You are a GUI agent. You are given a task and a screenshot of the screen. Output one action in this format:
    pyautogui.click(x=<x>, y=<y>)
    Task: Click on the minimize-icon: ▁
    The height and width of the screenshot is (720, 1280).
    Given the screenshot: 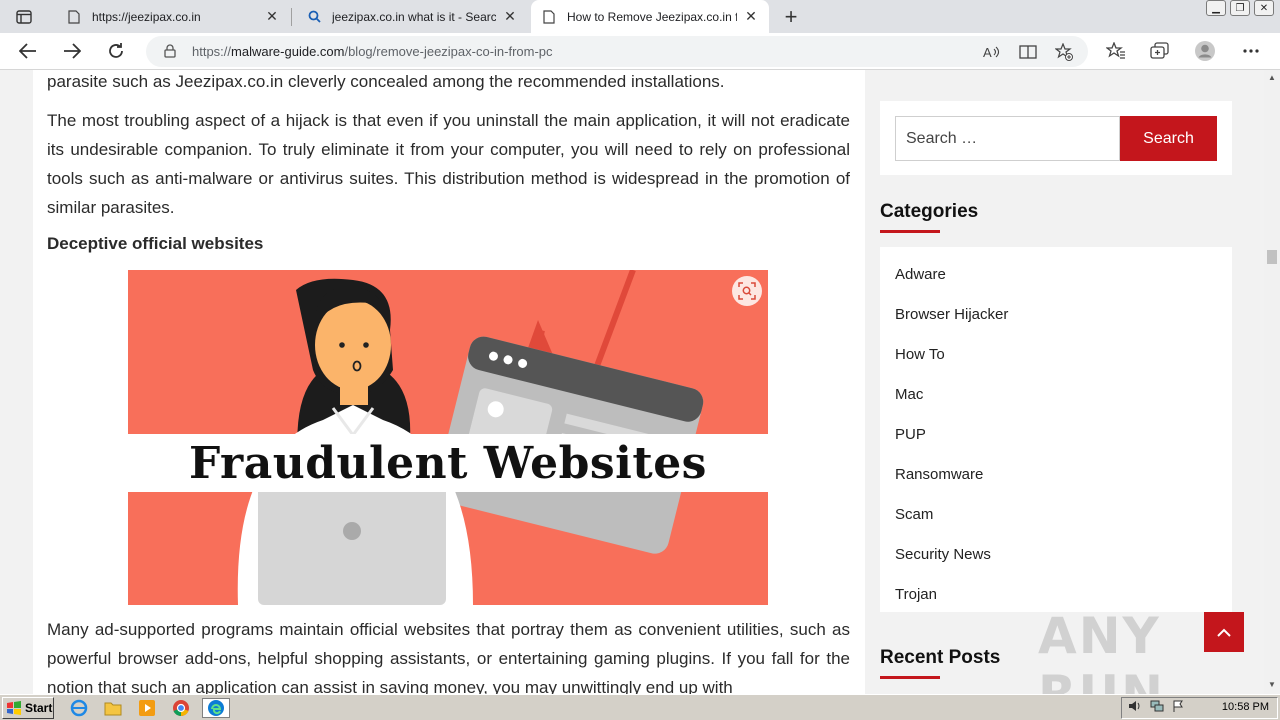 What is the action you would take?
    pyautogui.click(x=1216, y=8)
    